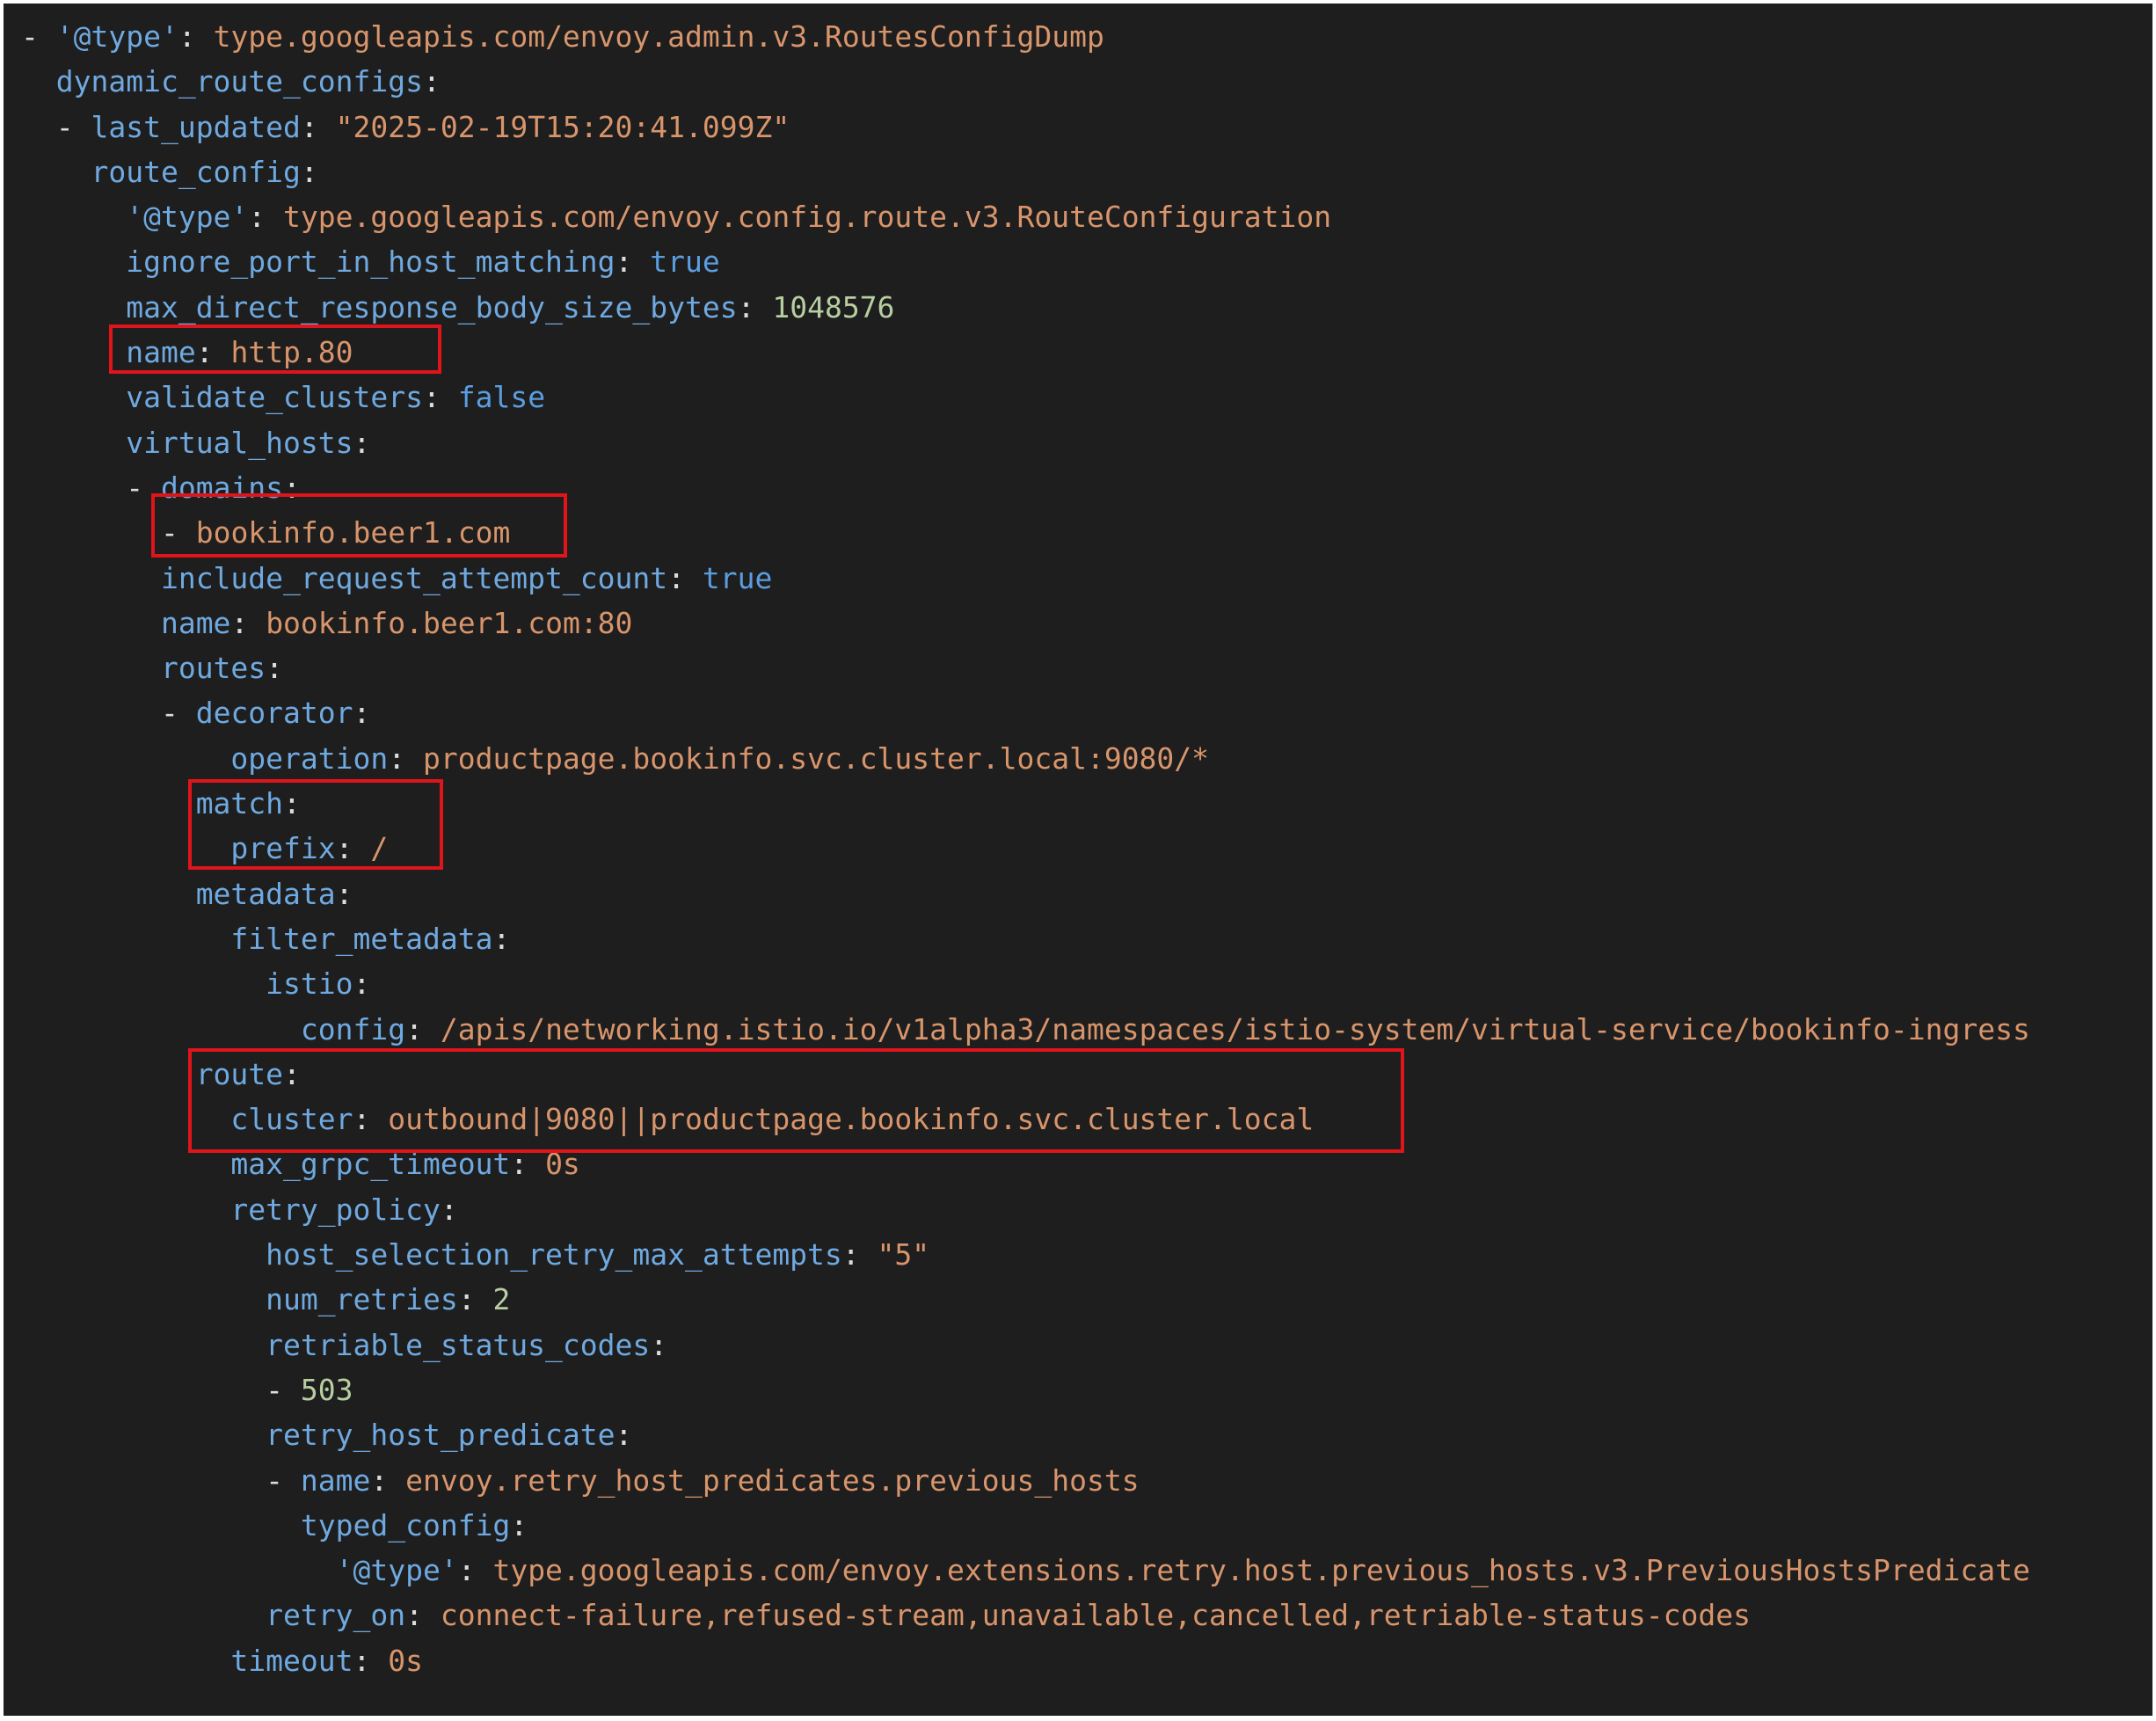  Describe the element at coordinates (432, 307) in the screenshot. I see `yaml-key: max_direct_response_body_size_bytes` at that location.